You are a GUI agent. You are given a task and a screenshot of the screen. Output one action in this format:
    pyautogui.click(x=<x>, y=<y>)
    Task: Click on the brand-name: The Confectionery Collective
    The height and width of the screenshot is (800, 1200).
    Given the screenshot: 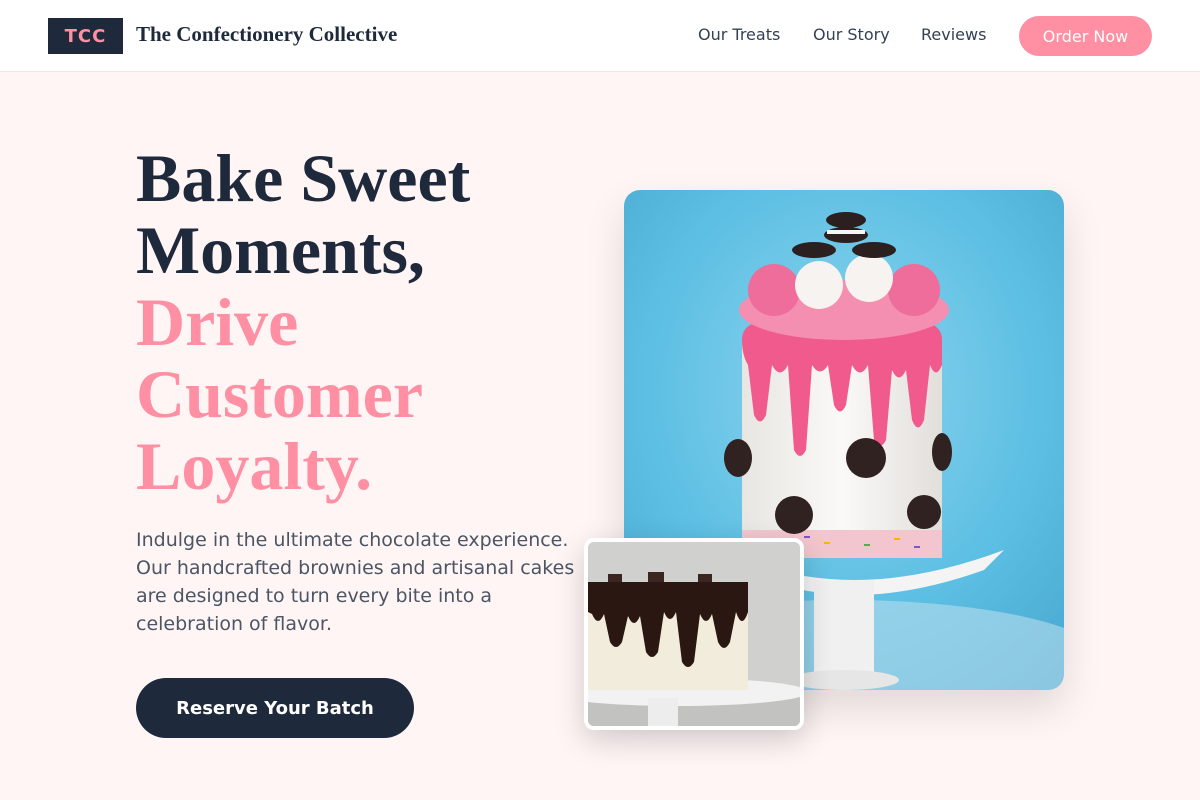 What is the action you would take?
    pyautogui.click(x=266, y=34)
    